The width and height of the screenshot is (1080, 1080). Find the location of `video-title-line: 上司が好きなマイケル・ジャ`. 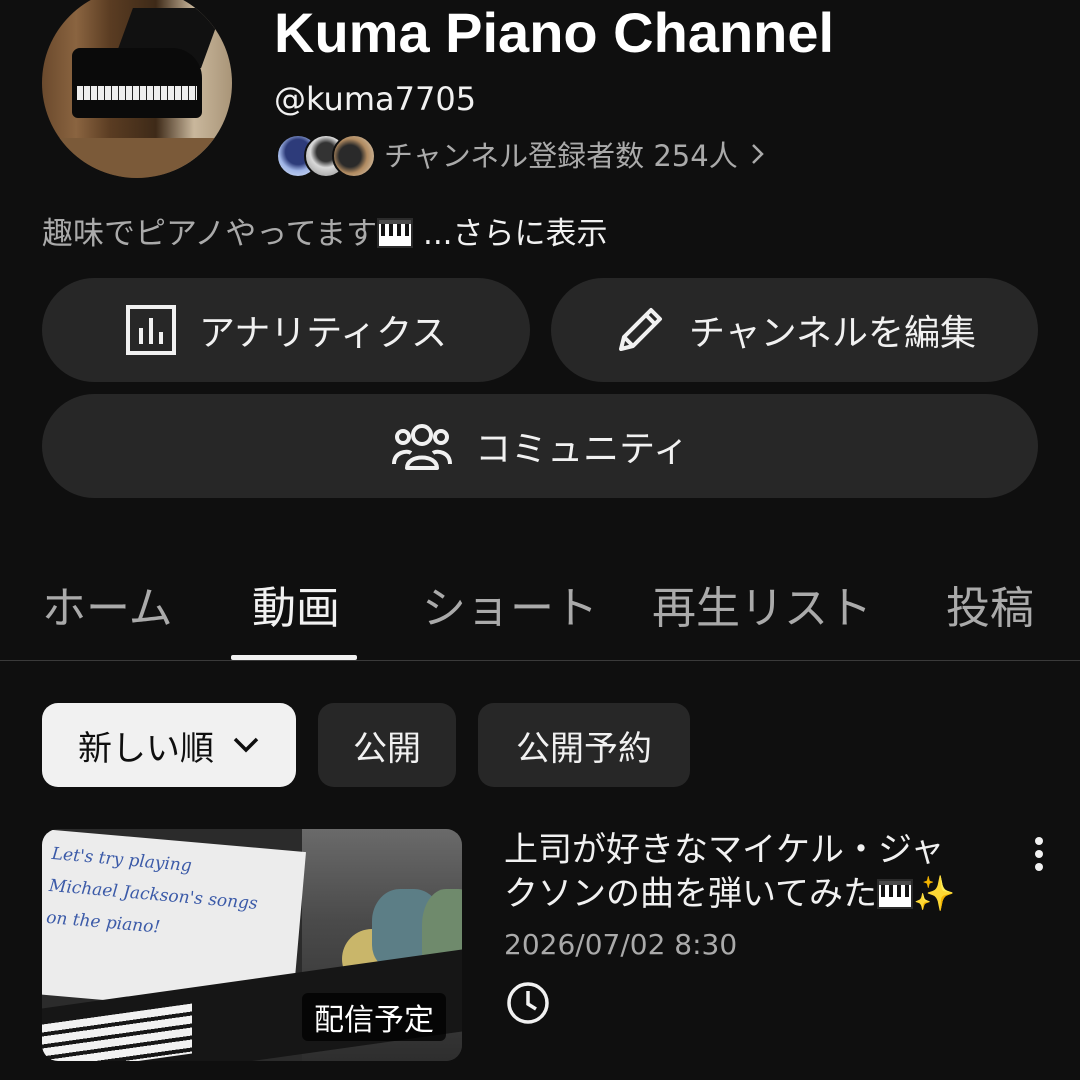

video-title-line: 上司が好きなマイケル・ジャ is located at coordinates (724, 850).